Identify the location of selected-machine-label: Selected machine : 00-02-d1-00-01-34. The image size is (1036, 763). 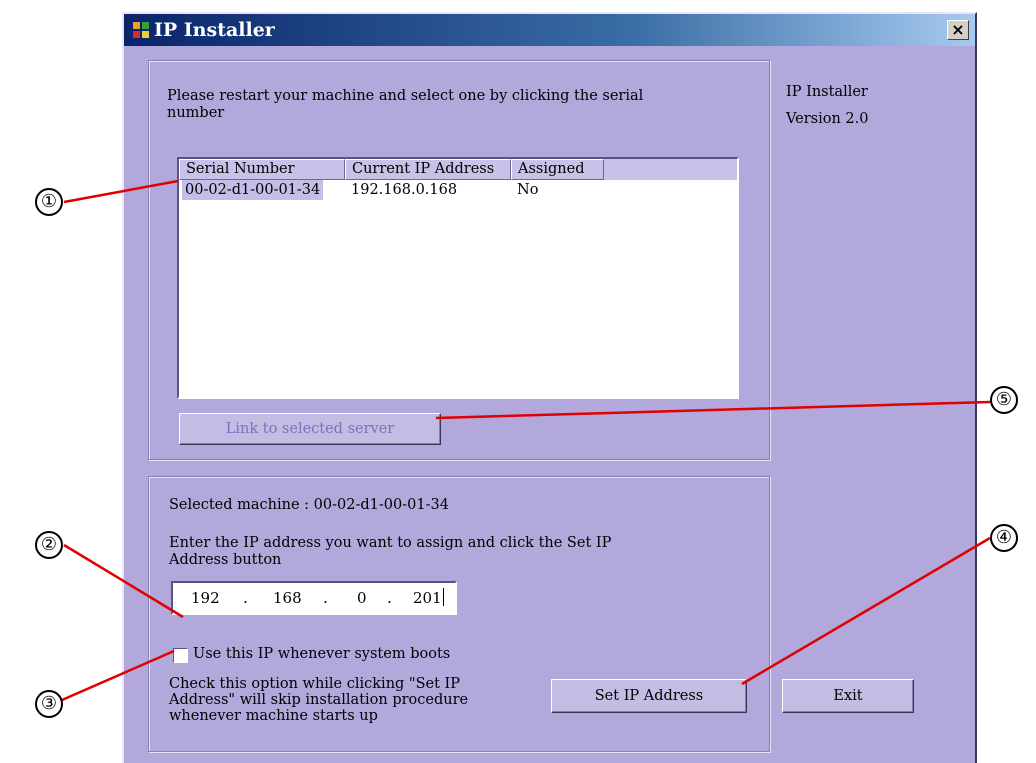
(309, 505).